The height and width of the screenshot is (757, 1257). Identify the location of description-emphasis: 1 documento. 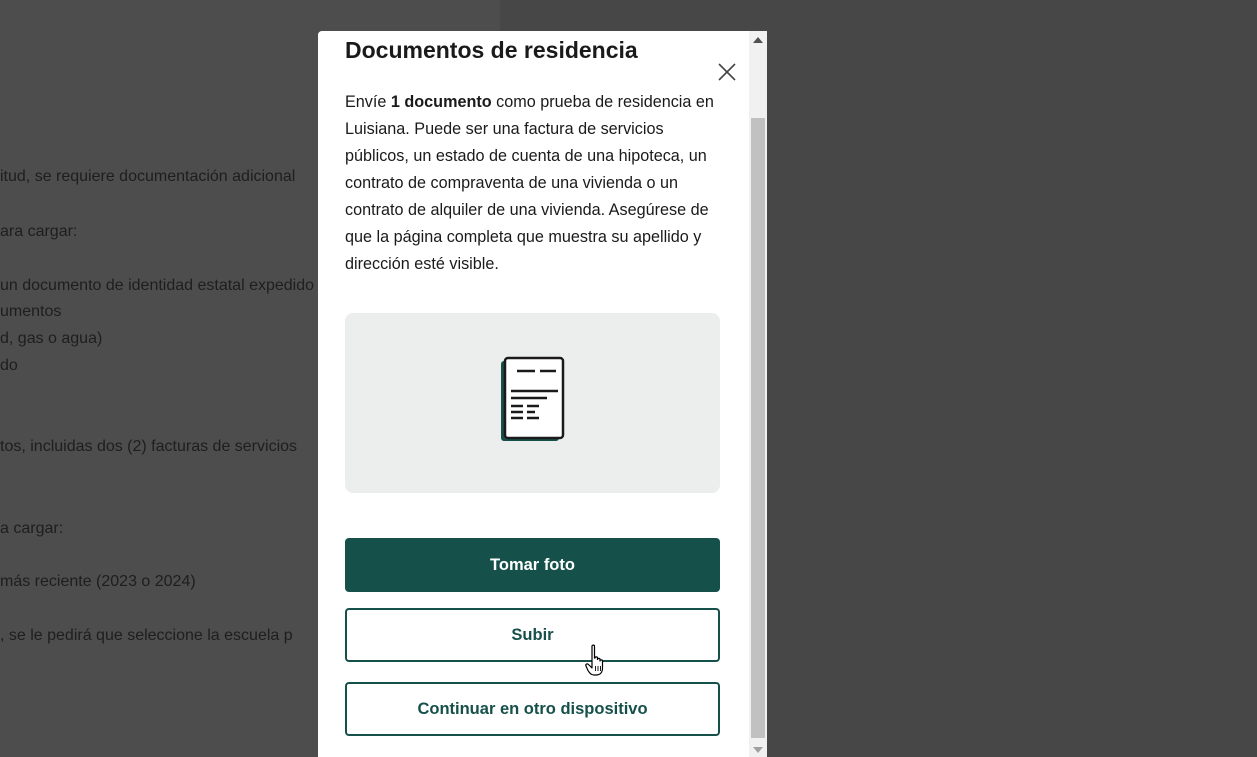
(441, 102).